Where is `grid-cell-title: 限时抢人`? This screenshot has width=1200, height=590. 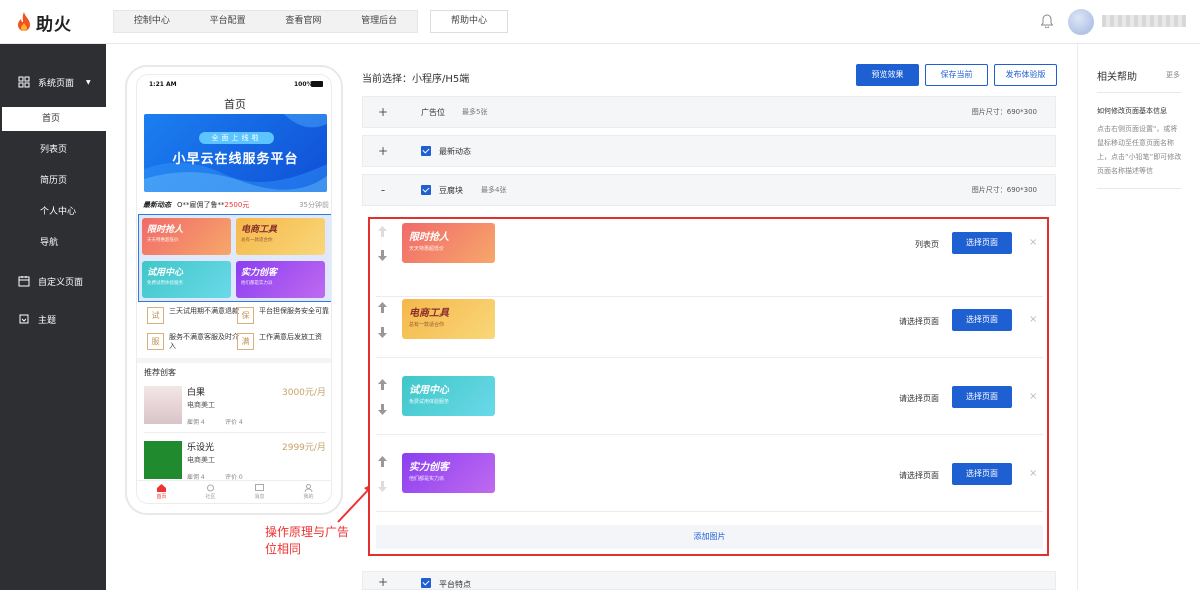 grid-cell-title: 限时抢人 is located at coordinates (165, 230).